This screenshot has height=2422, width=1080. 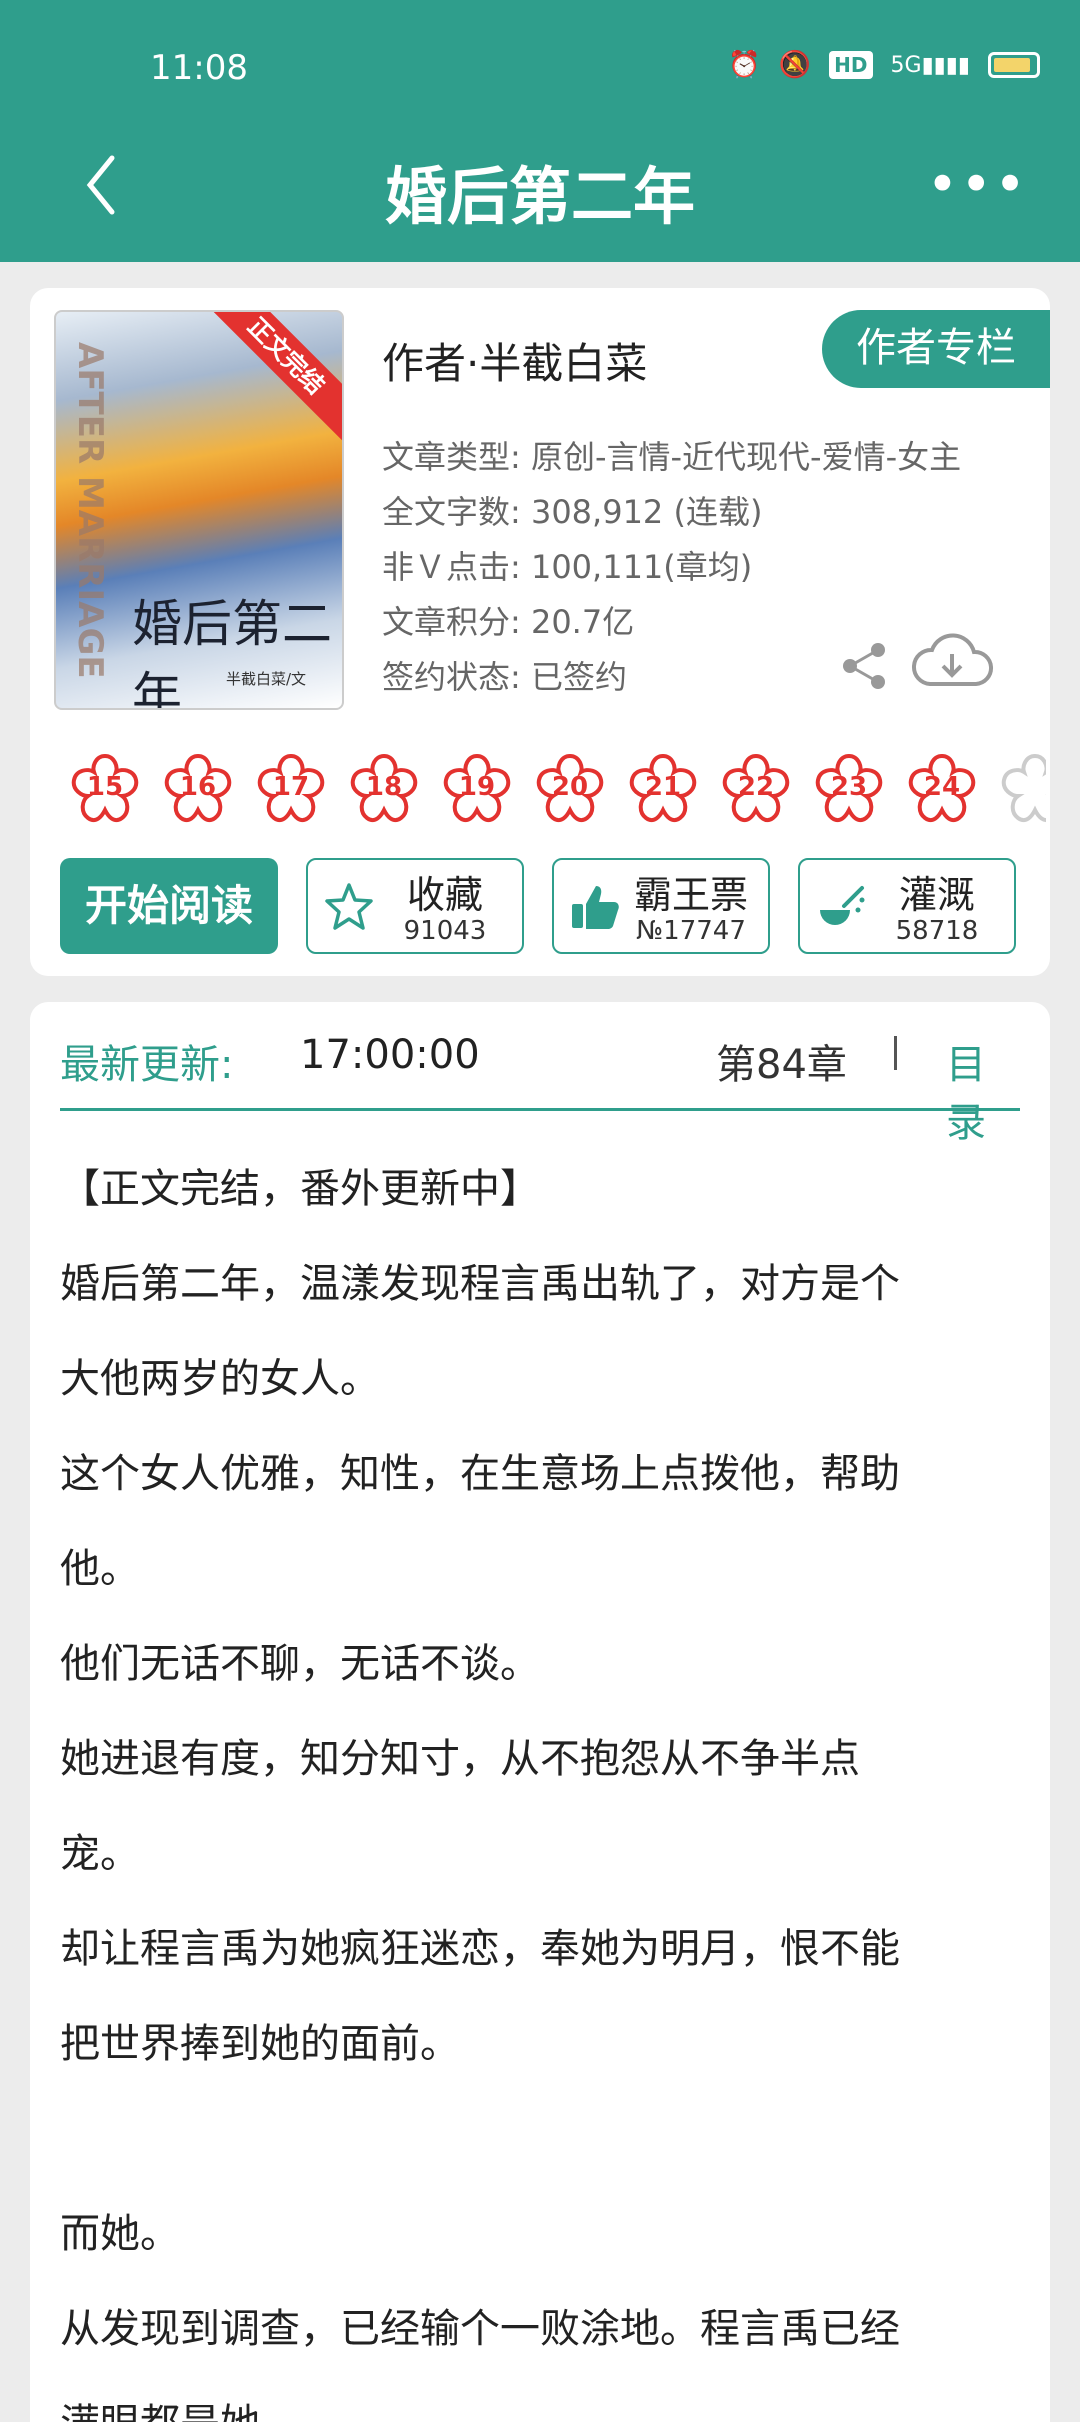 What do you see at coordinates (795, 65) in the screenshot?
I see `mute-bell-icon: 🔕` at bounding box center [795, 65].